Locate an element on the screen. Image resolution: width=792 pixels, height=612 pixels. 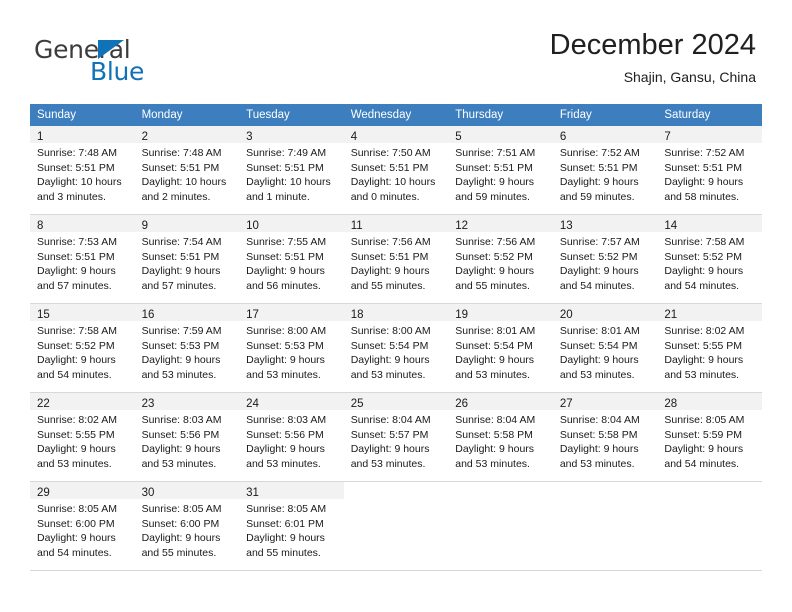
daylight-text-line2: and 1 minute. is located at coordinates (278, 196).